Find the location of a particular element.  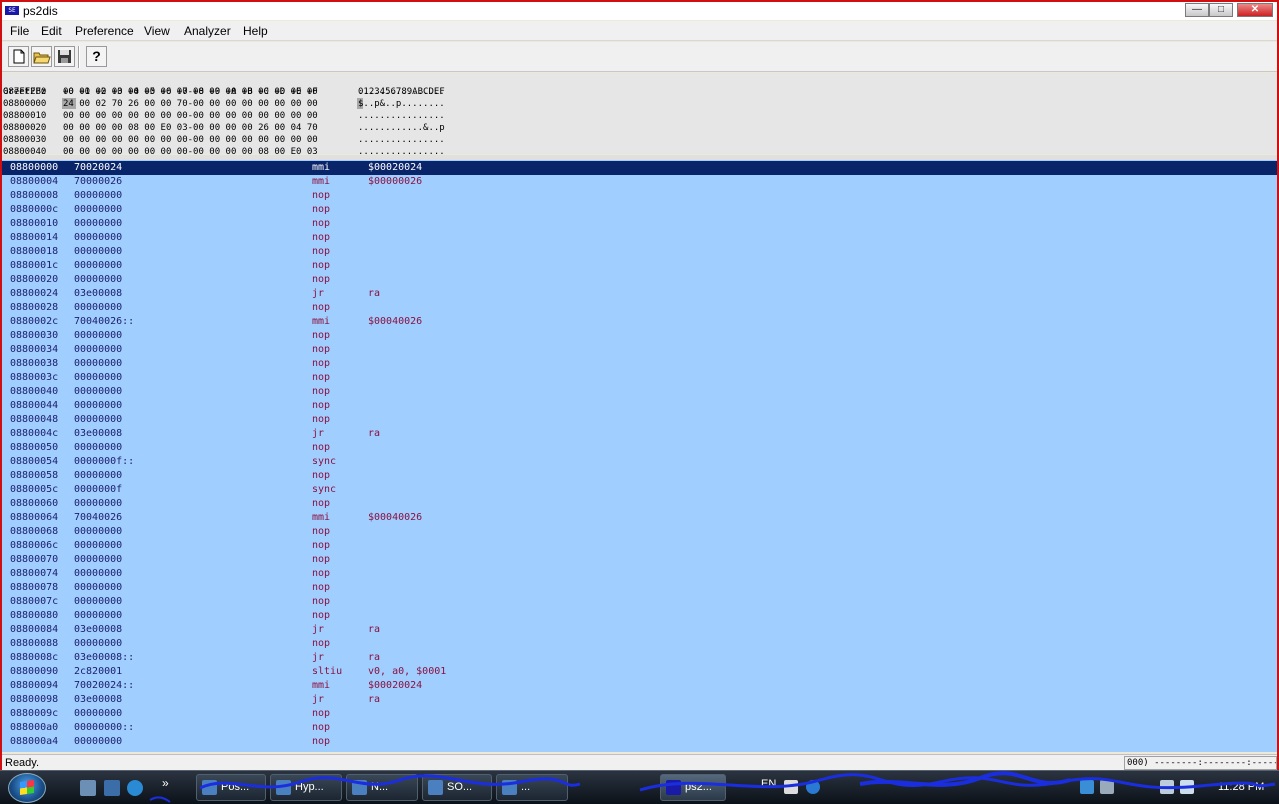

disasm-row: 08800098 03e00008 jr ra is located at coordinates (639, 700).